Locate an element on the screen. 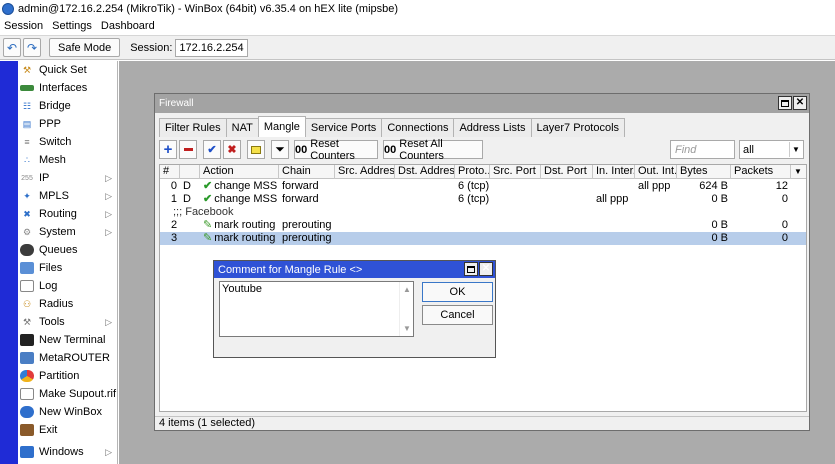 Image resolution: width=835 pixels, height=464 pixels. cancel-button: Cancel is located at coordinates (457, 315).